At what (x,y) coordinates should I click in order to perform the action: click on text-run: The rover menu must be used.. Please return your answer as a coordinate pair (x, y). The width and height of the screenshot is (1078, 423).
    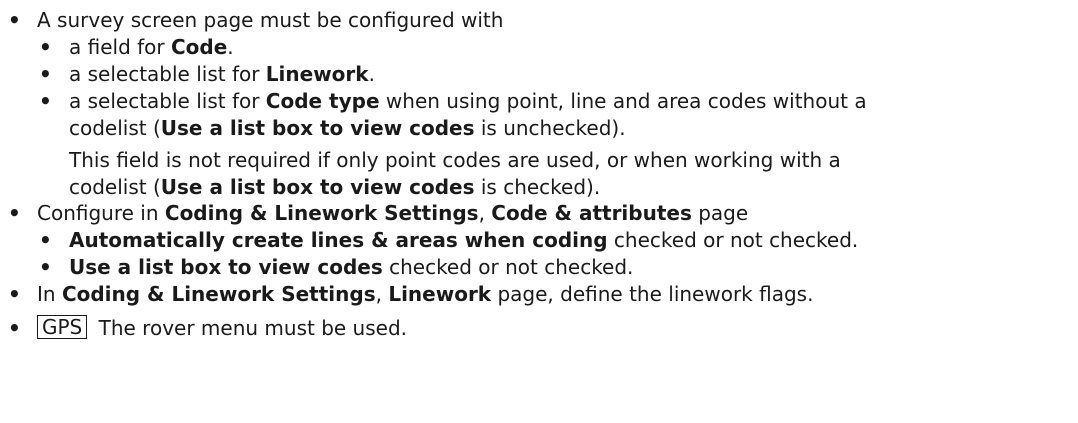
    Looking at the image, I should click on (250, 328).